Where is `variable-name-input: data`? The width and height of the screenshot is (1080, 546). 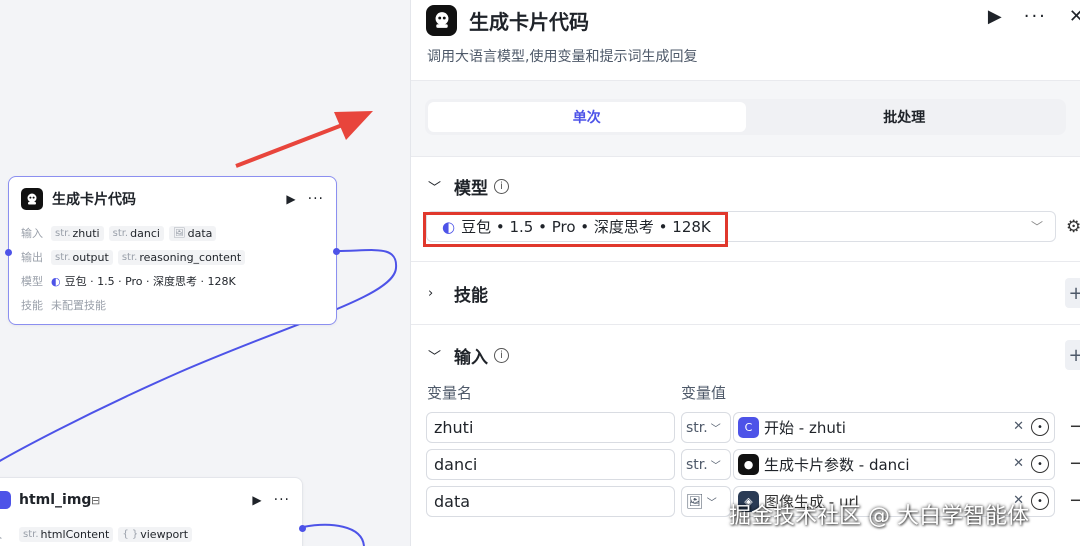
variable-name-input: data is located at coordinates (550, 501).